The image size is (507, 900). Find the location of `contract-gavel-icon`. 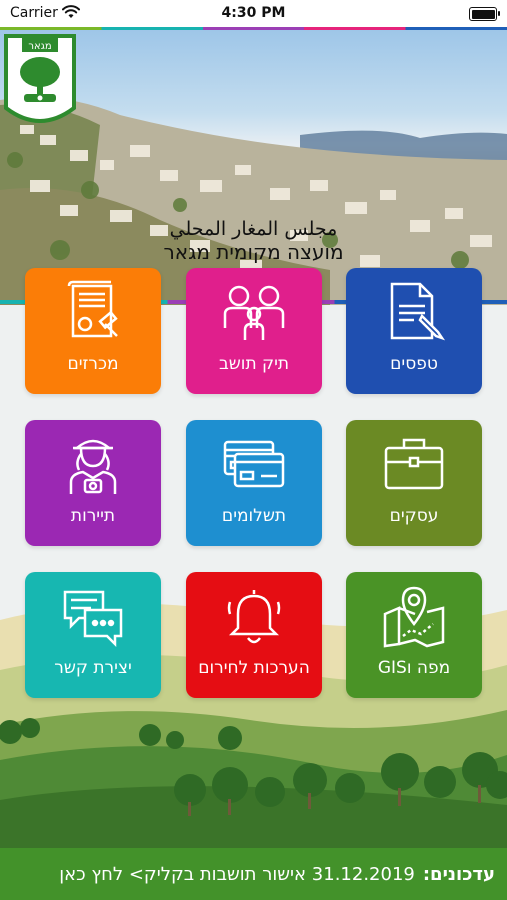

contract-gavel-icon is located at coordinates (92, 309).